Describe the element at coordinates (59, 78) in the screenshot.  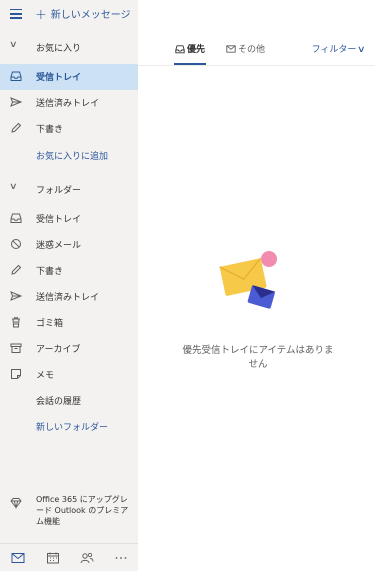
I see `favorites-item-label: 受信トレイ` at that location.